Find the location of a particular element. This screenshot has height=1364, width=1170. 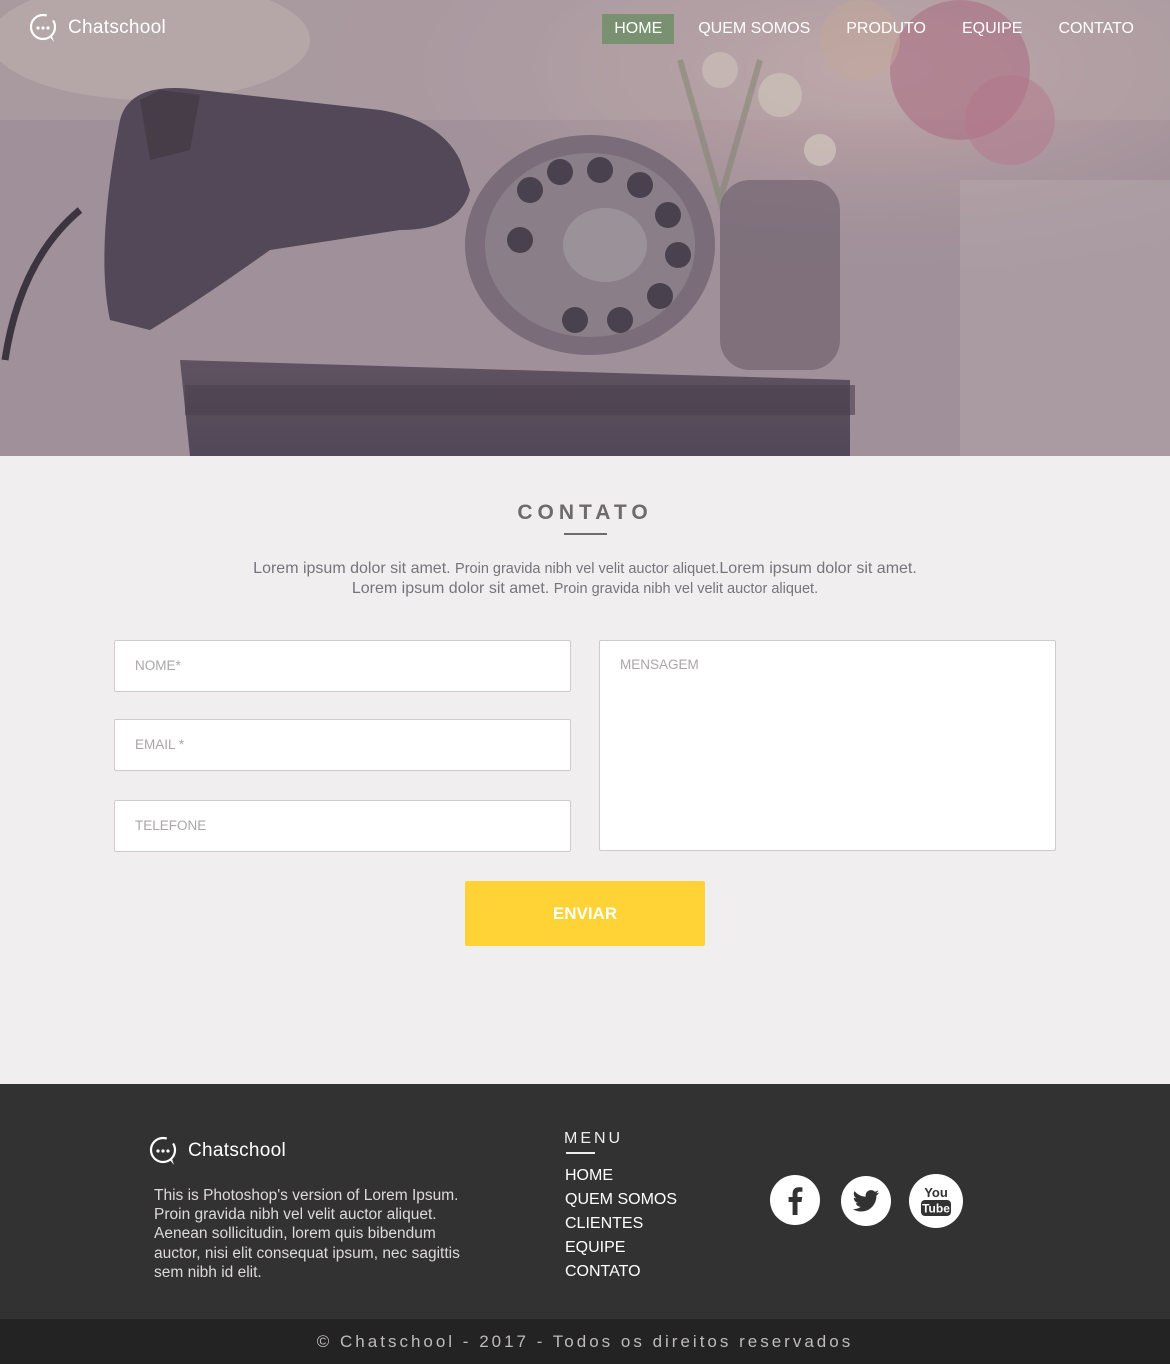

footer-link-equipe: EQUIPE is located at coordinates (621, 1248).